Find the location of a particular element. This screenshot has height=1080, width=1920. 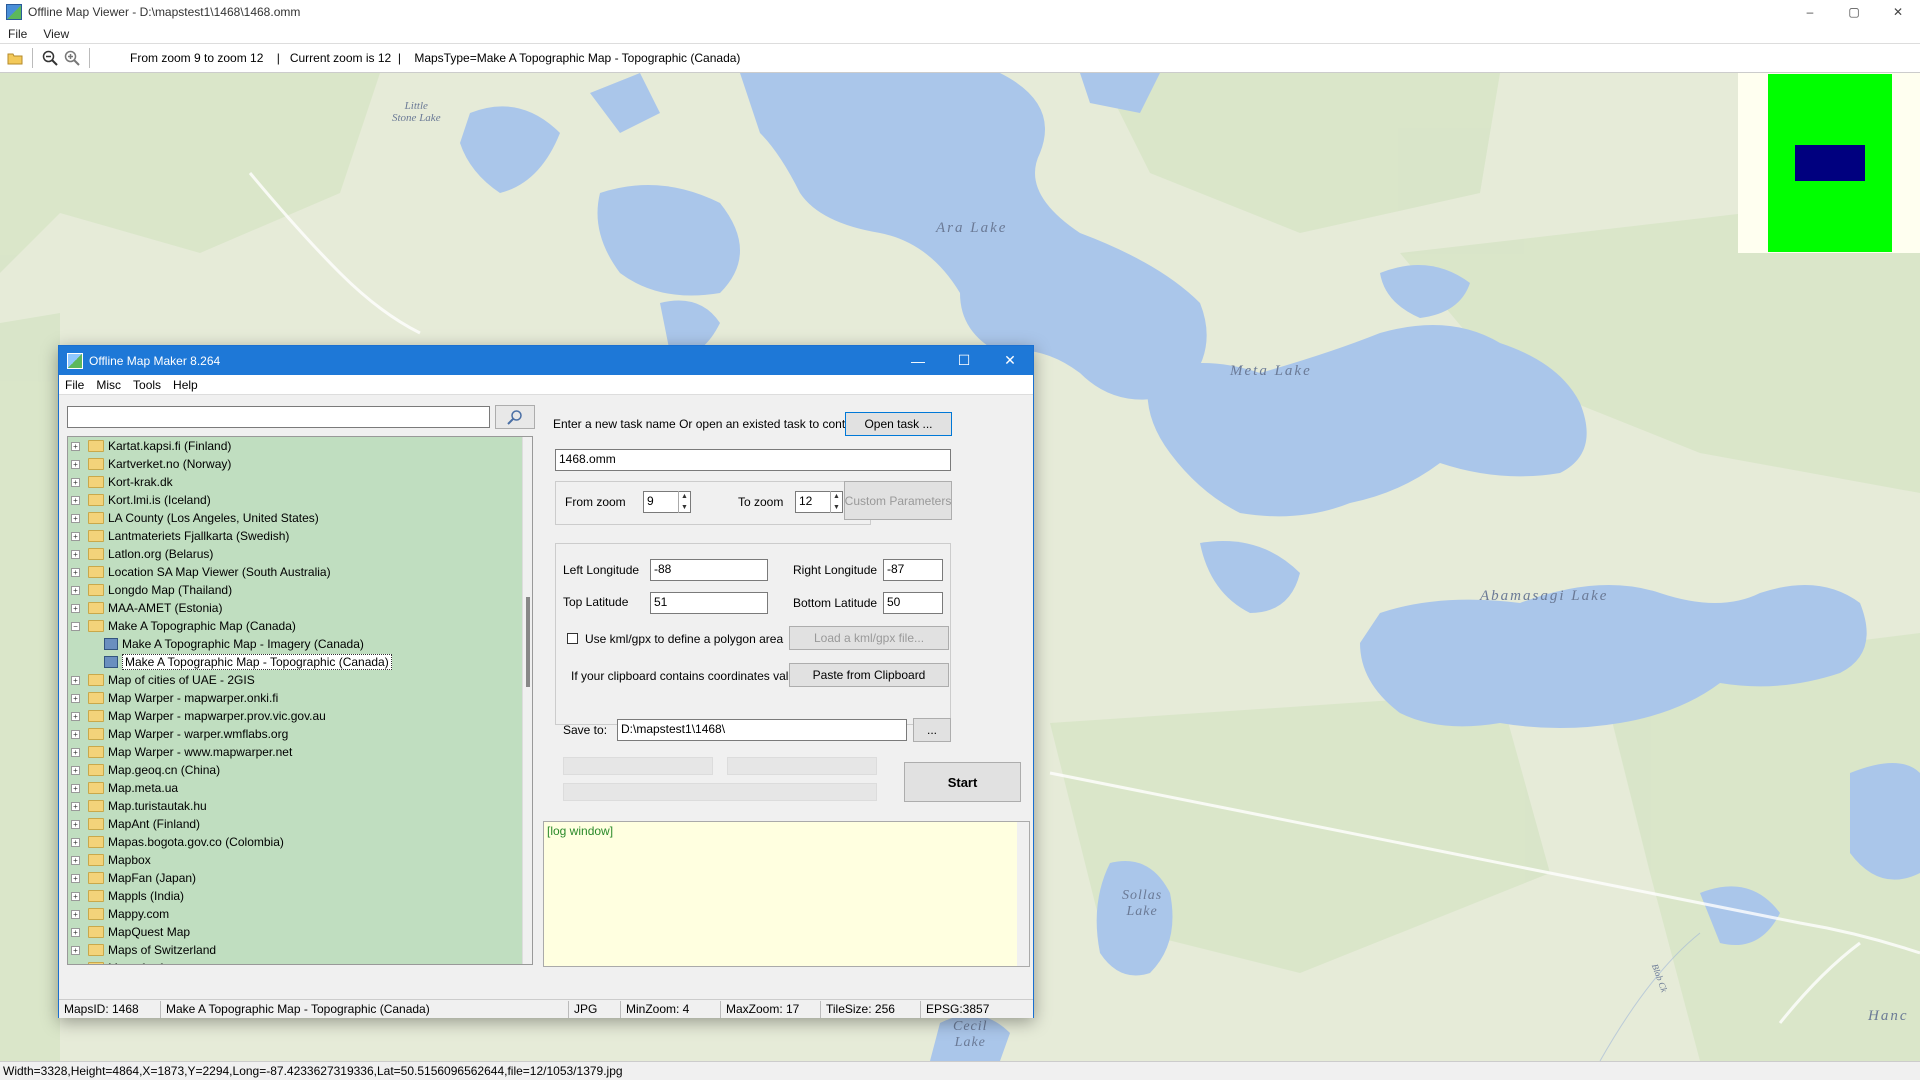

log-window: [log window] is located at coordinates (786, 894).